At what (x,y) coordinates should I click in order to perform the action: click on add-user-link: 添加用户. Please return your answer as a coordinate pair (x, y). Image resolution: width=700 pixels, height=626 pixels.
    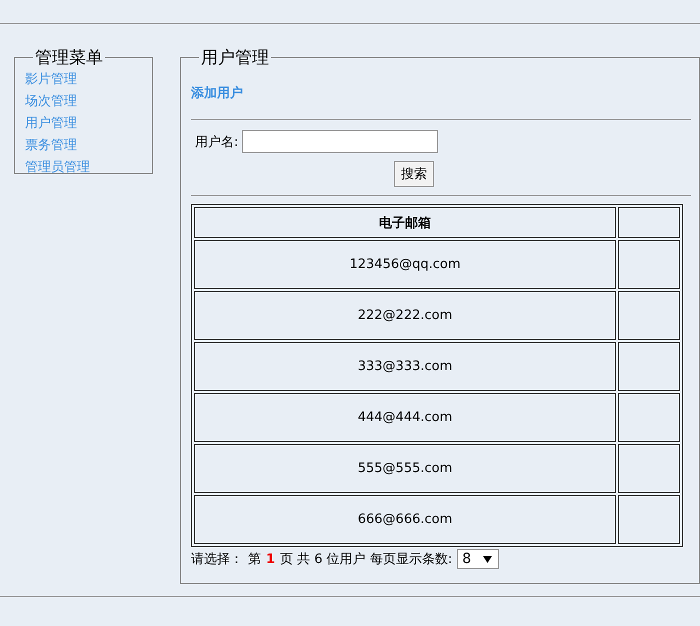
    Looking at the image, I should click on (217, 94).